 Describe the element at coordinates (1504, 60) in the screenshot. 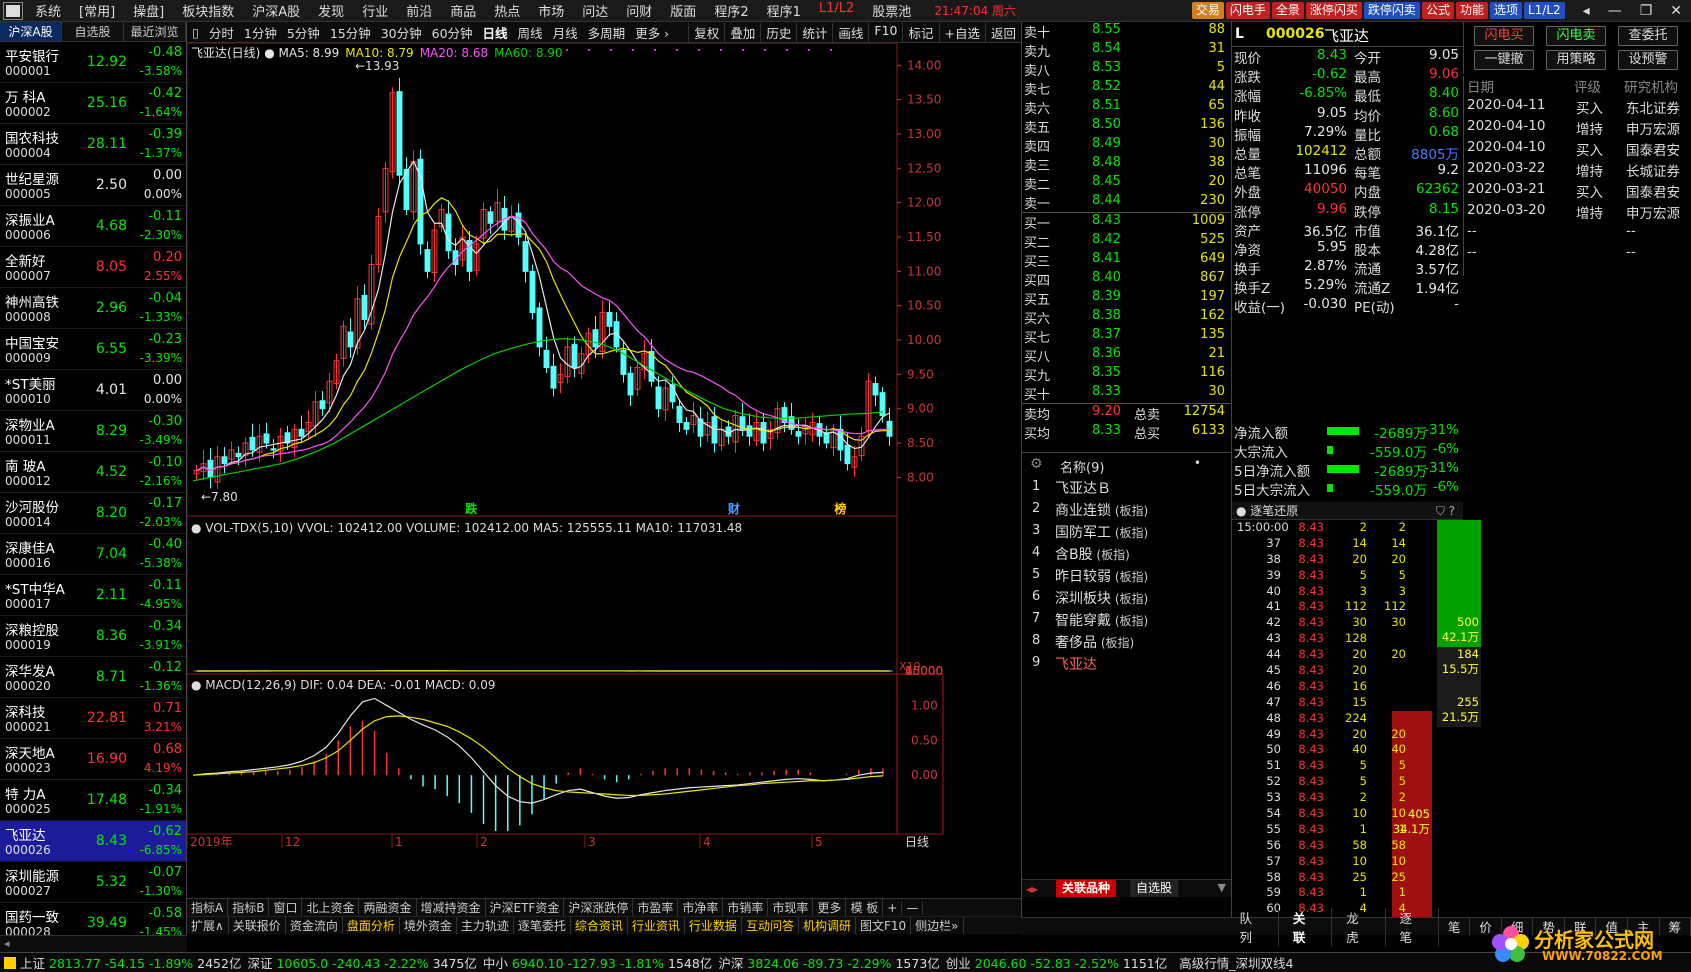

I see `quick-trade-button: 一键撤` at that location.